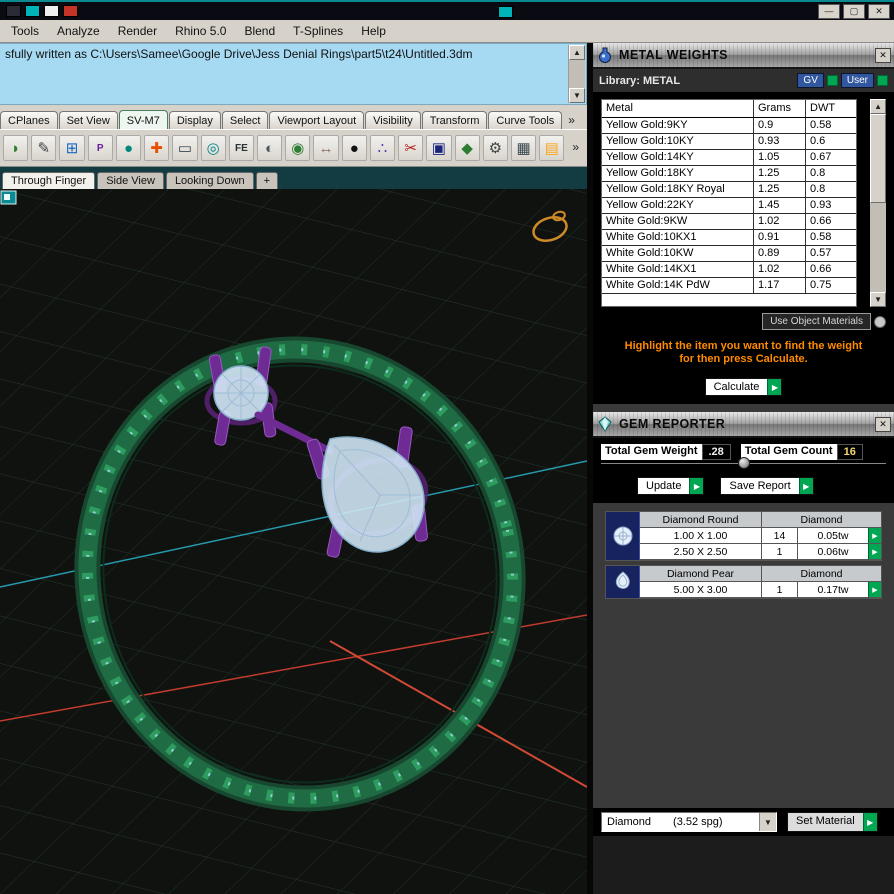 Image resolution: width=894 pixels, height=894 pixels. I want to click on metal-table-row: Yellow Gold:9KY 0.9 0.58, so click(729, 126).